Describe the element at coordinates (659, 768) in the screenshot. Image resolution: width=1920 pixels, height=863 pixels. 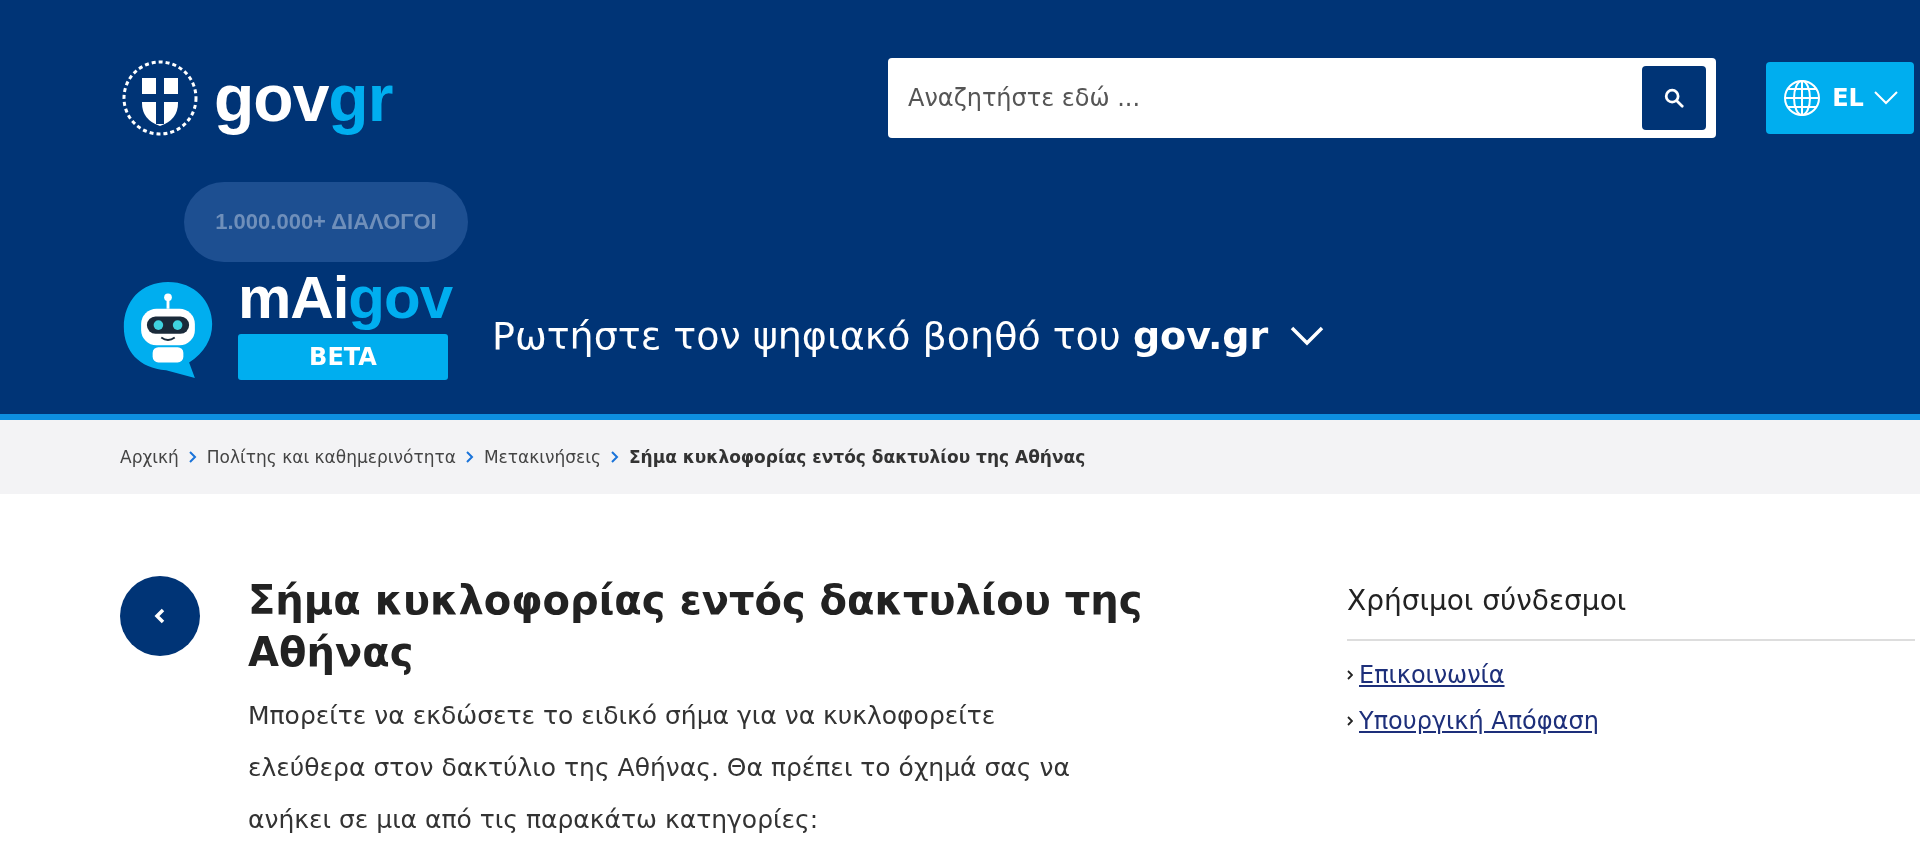
I see `intro-paragraph: Μπορείτε να εκδώσετε το ειδικό σήμα για να κυκλοφορείτε ελεύθερα στον δακτύλιο της Αθήνας. Θα πρέπει το όχημά σας να ανήκει σε μια από τις παρακάτω κατηγορίες:` at that location.